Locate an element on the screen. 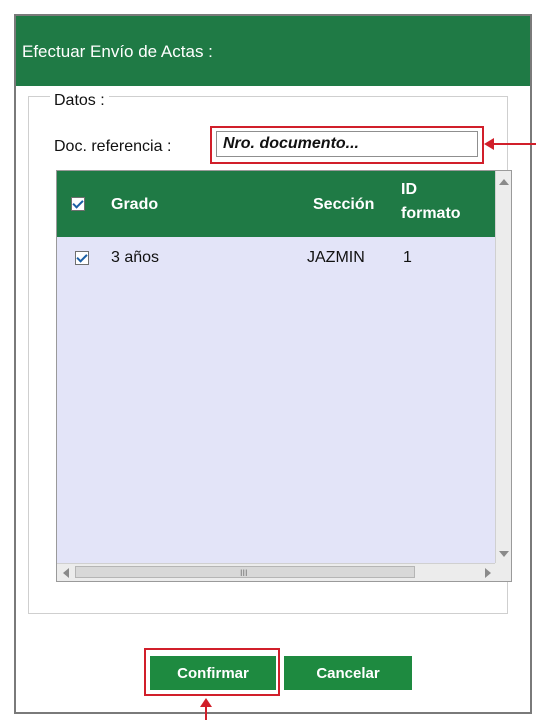 This screenshot has width=547, height=720. cell-grado: 3 años is located at coordinates (135, 257).